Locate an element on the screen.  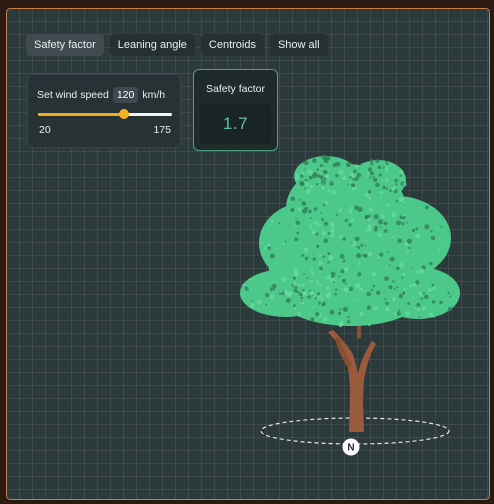
compass-north-label: N is located at coordinates (350, 448).